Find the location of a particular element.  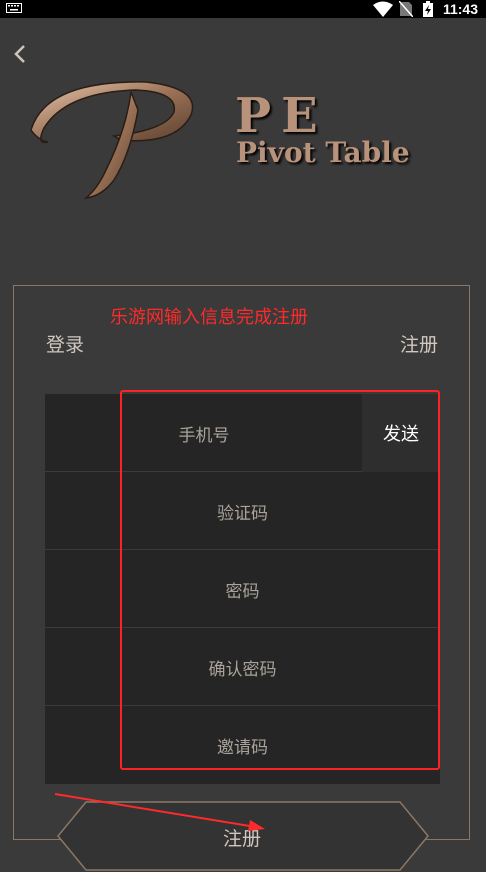

no-sim-icon is located at coordinates (406, 9).